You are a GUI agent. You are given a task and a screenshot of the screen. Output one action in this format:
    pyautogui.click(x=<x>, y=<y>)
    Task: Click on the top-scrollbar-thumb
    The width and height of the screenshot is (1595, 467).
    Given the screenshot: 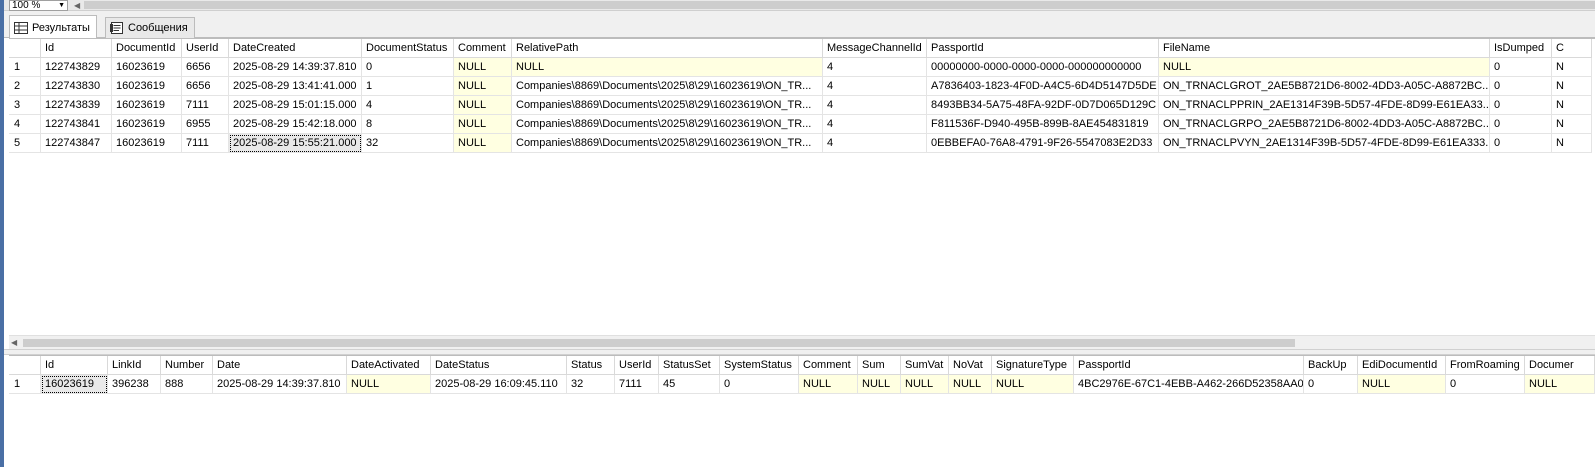 What is the action you would take?
    pyautogui.click(x=839, y=5)
    